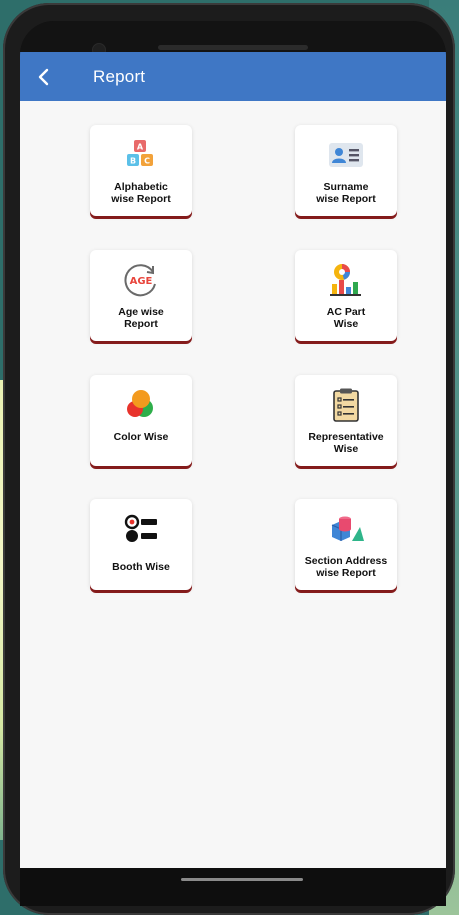 This screenshot has height=915, width=459. I want to click on card-section-address-wise-report: Section Address wise Report, so click(346, 544).